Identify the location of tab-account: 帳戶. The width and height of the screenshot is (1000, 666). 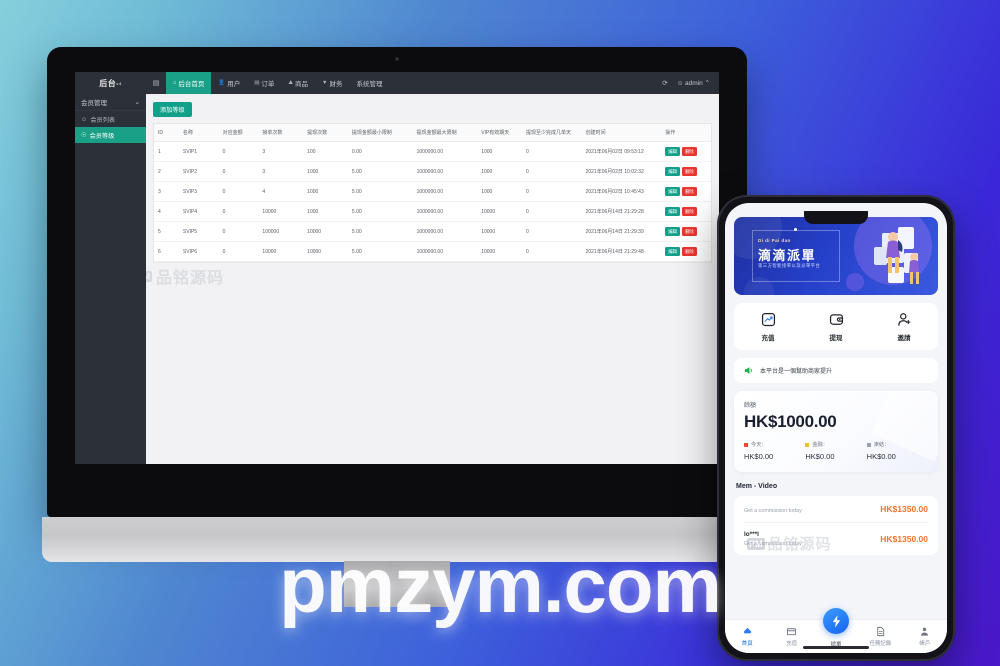
(925, 636).